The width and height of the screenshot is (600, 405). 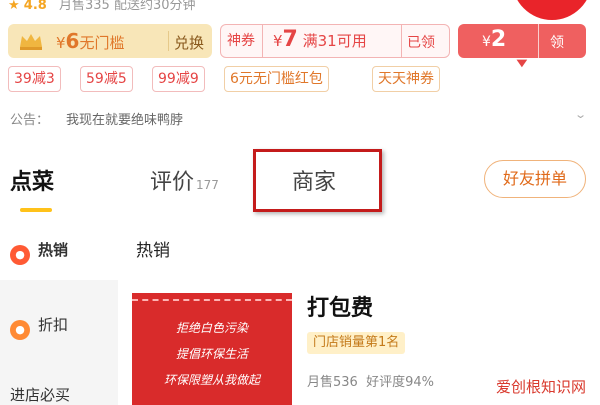 I want to click on sales-rank-badge: 门店销量第1名, so click(x=356, y=343).